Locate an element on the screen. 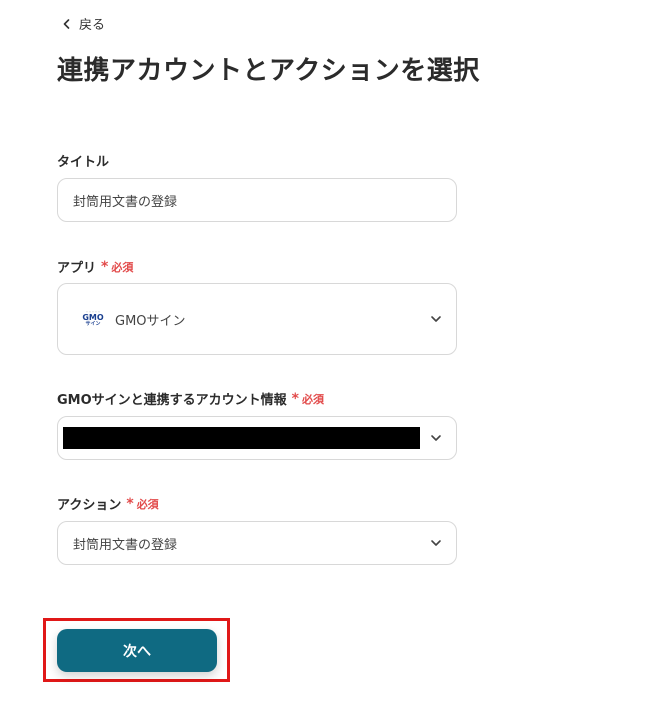 This screenshot has width=647, height=707. account-field-label: GMOサインと連携するアカウント情報 * 必須 is located at coordinates (190, 399).